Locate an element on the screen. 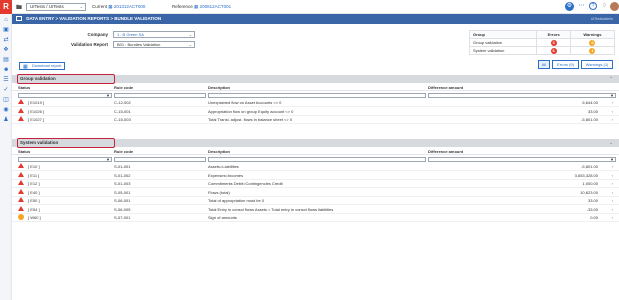  current-period: Current ▦ 201312ACT000 is located at coordinates (118, 7).